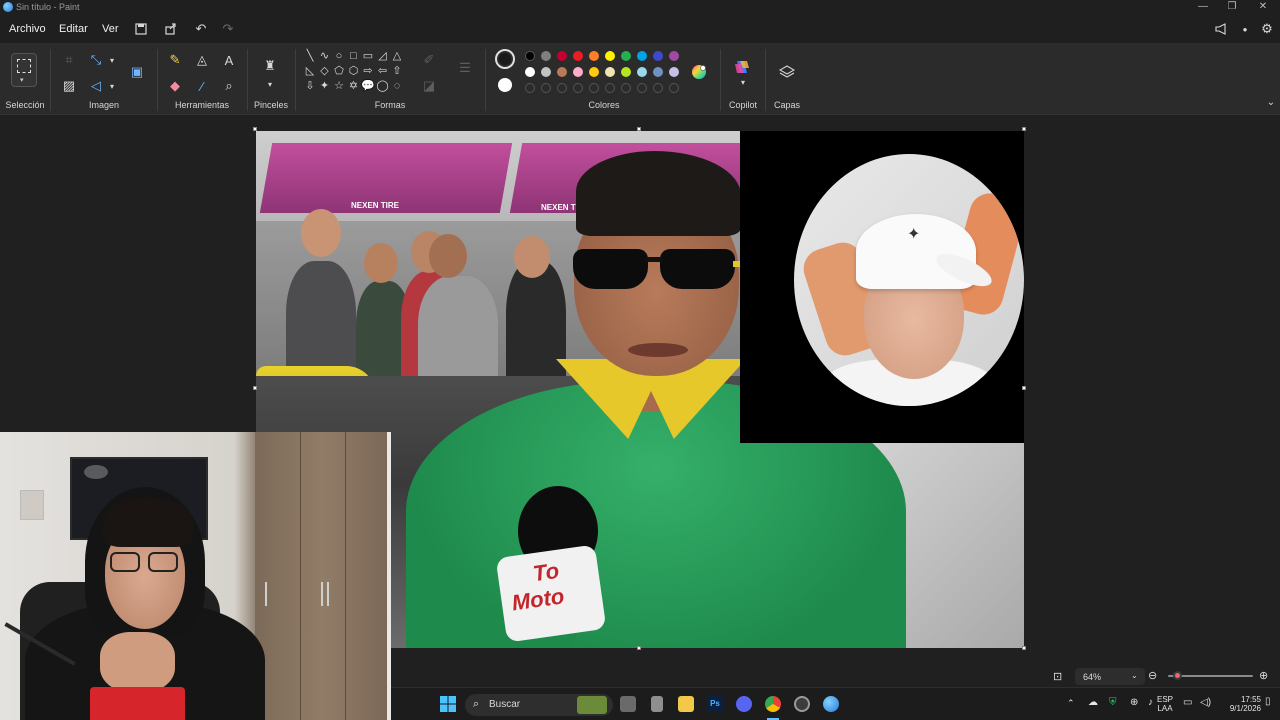 This screenshot has width=1280, height=720. What do you see at coordinates (201, 29) in the screenshot?
I see `undo-icon: ↶` at bounding box center [201, 29].